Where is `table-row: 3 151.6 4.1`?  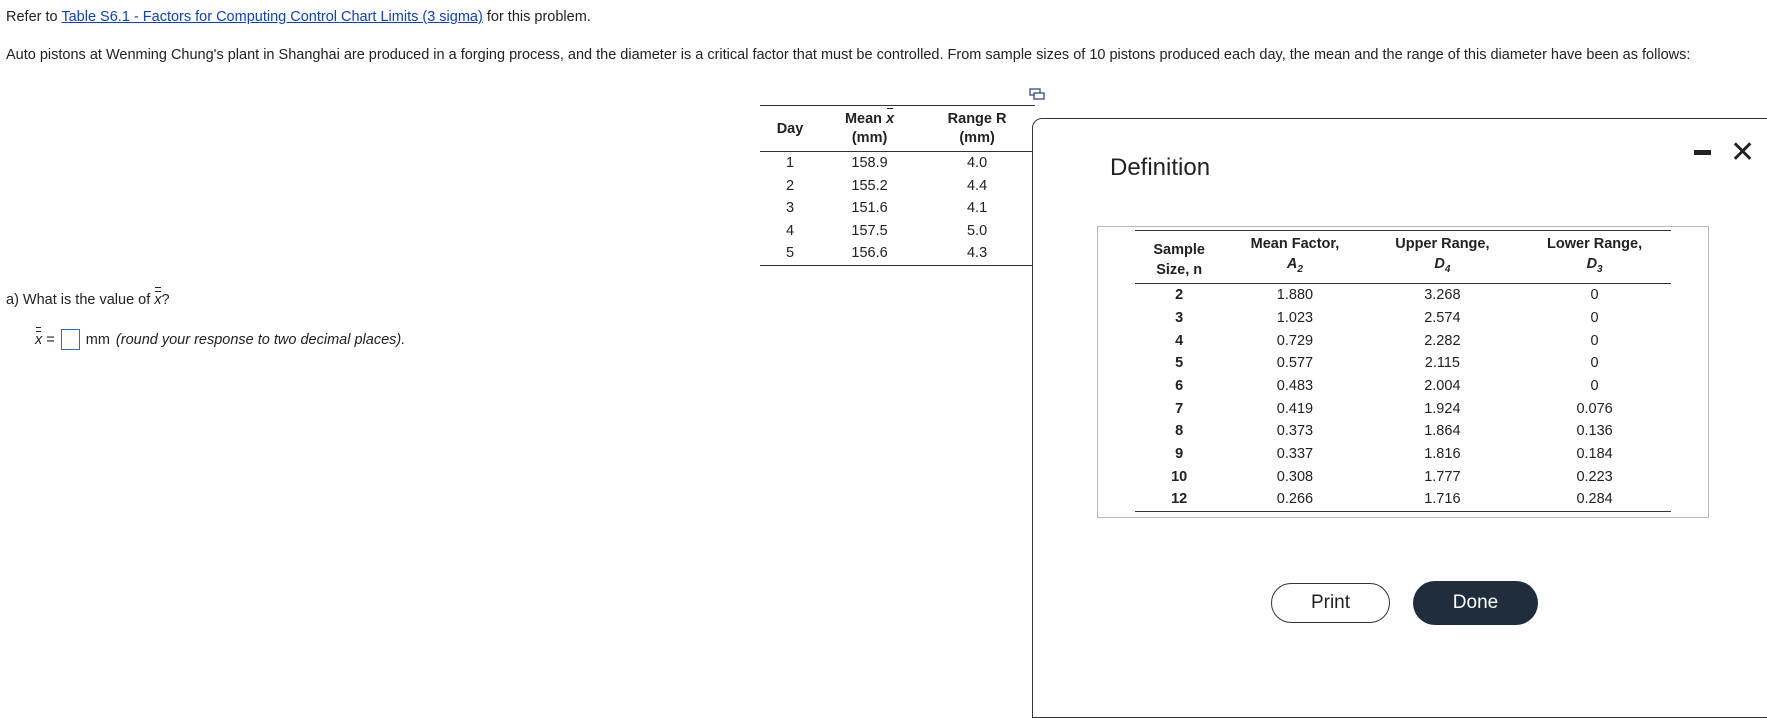
table-row: 3 151.6 4.1 is located at coordinates (886, 208).